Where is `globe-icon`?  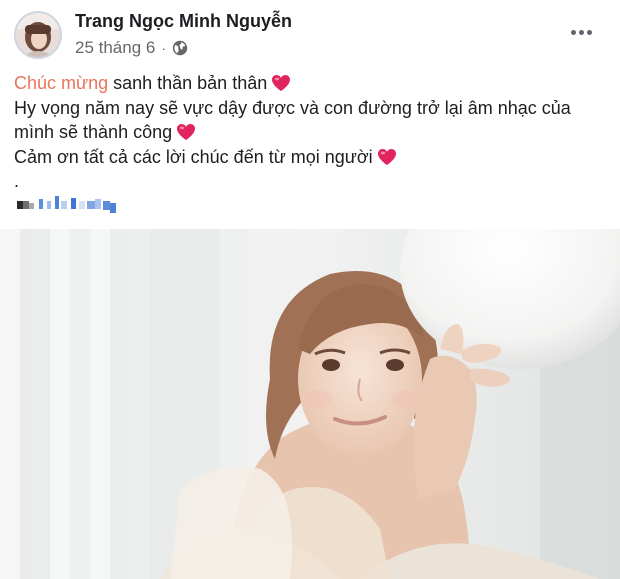 globe-icon is located at coordinates (180, 48).